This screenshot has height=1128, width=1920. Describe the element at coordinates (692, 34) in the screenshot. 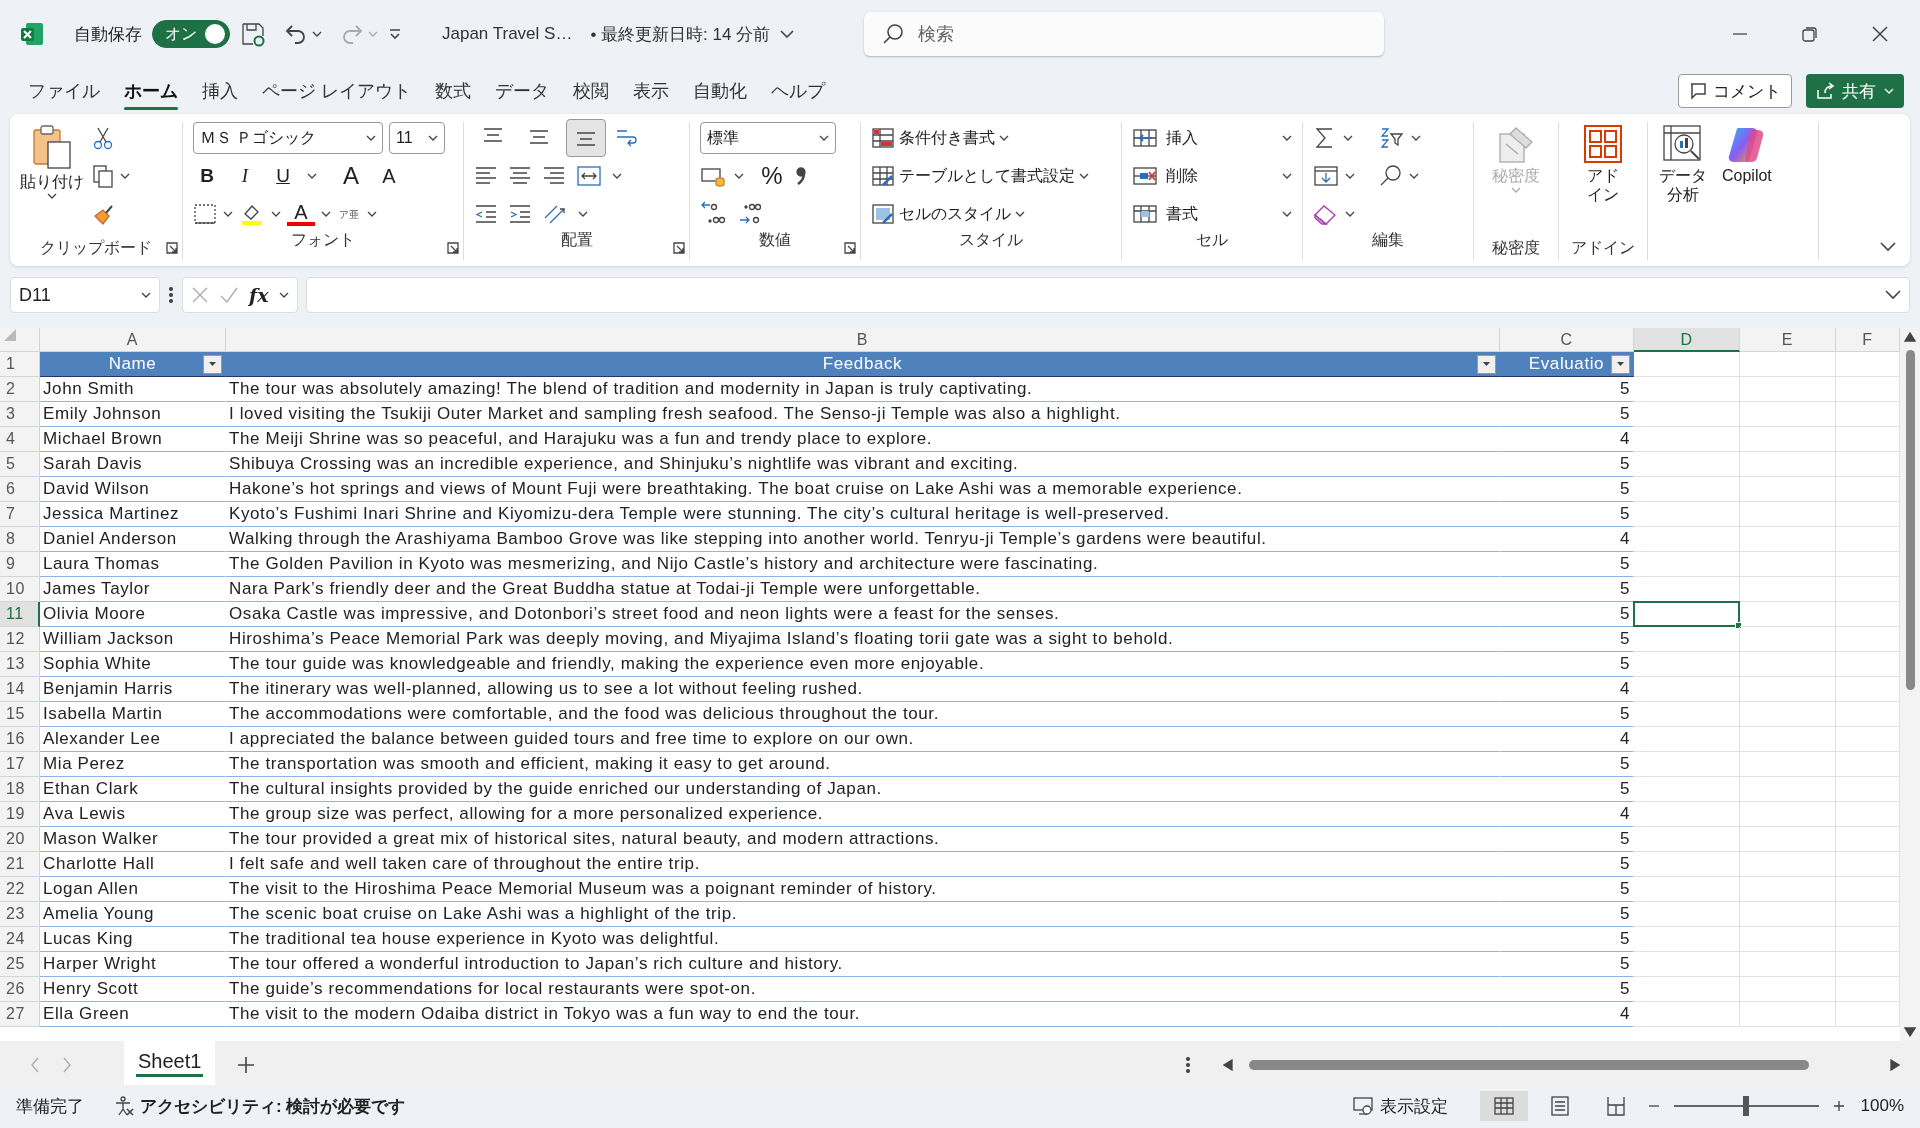

I see `save-status: • 最終更新日時: 14 分前` at that location.